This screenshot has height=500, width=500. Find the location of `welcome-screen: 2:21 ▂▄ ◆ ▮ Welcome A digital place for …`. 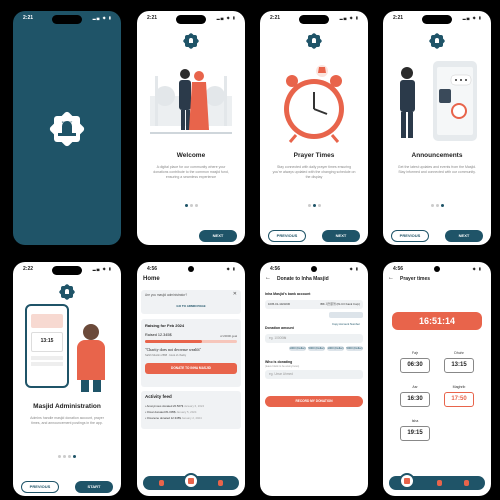

welcome-screen: 2:21 ▂▄ ◆ ▮ Welcome A digital place for … is located at coordinates (191, 128).